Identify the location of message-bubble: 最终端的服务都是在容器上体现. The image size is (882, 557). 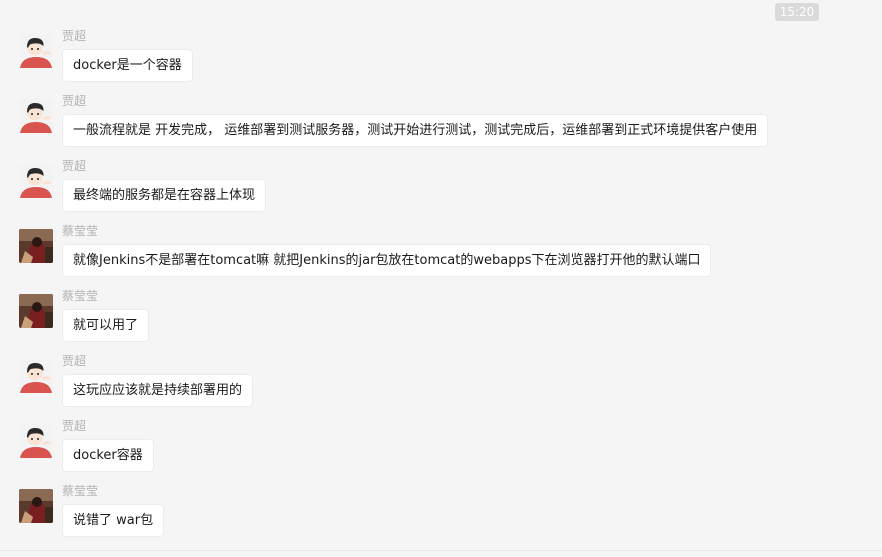
(164, 195).